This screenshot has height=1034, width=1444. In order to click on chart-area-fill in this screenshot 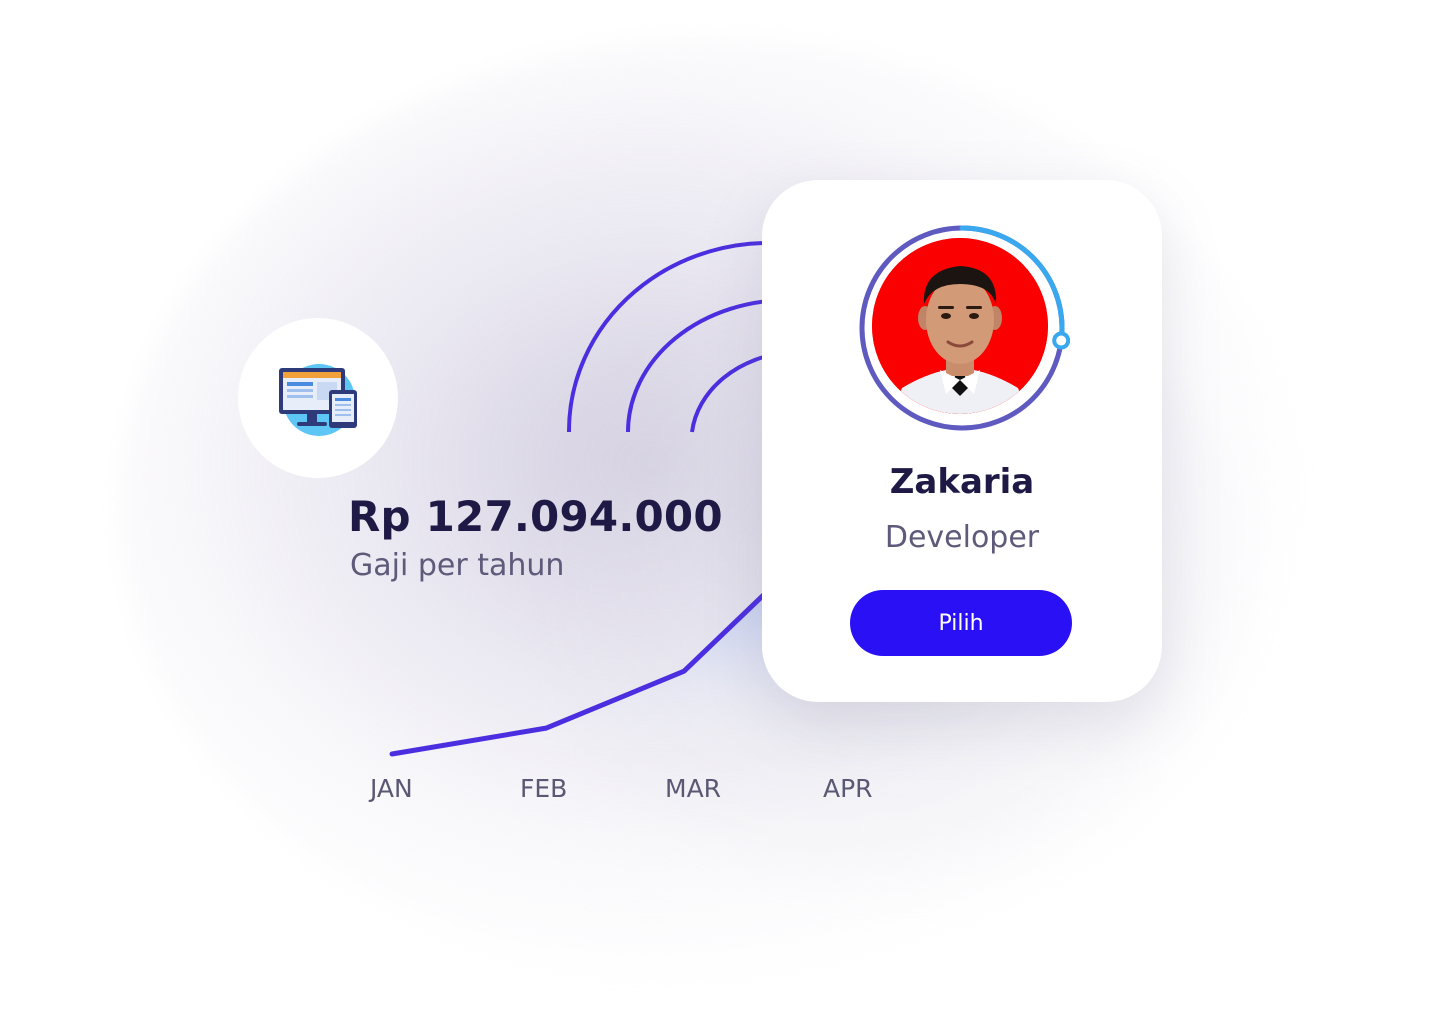, I will do `click(596, 657)`.